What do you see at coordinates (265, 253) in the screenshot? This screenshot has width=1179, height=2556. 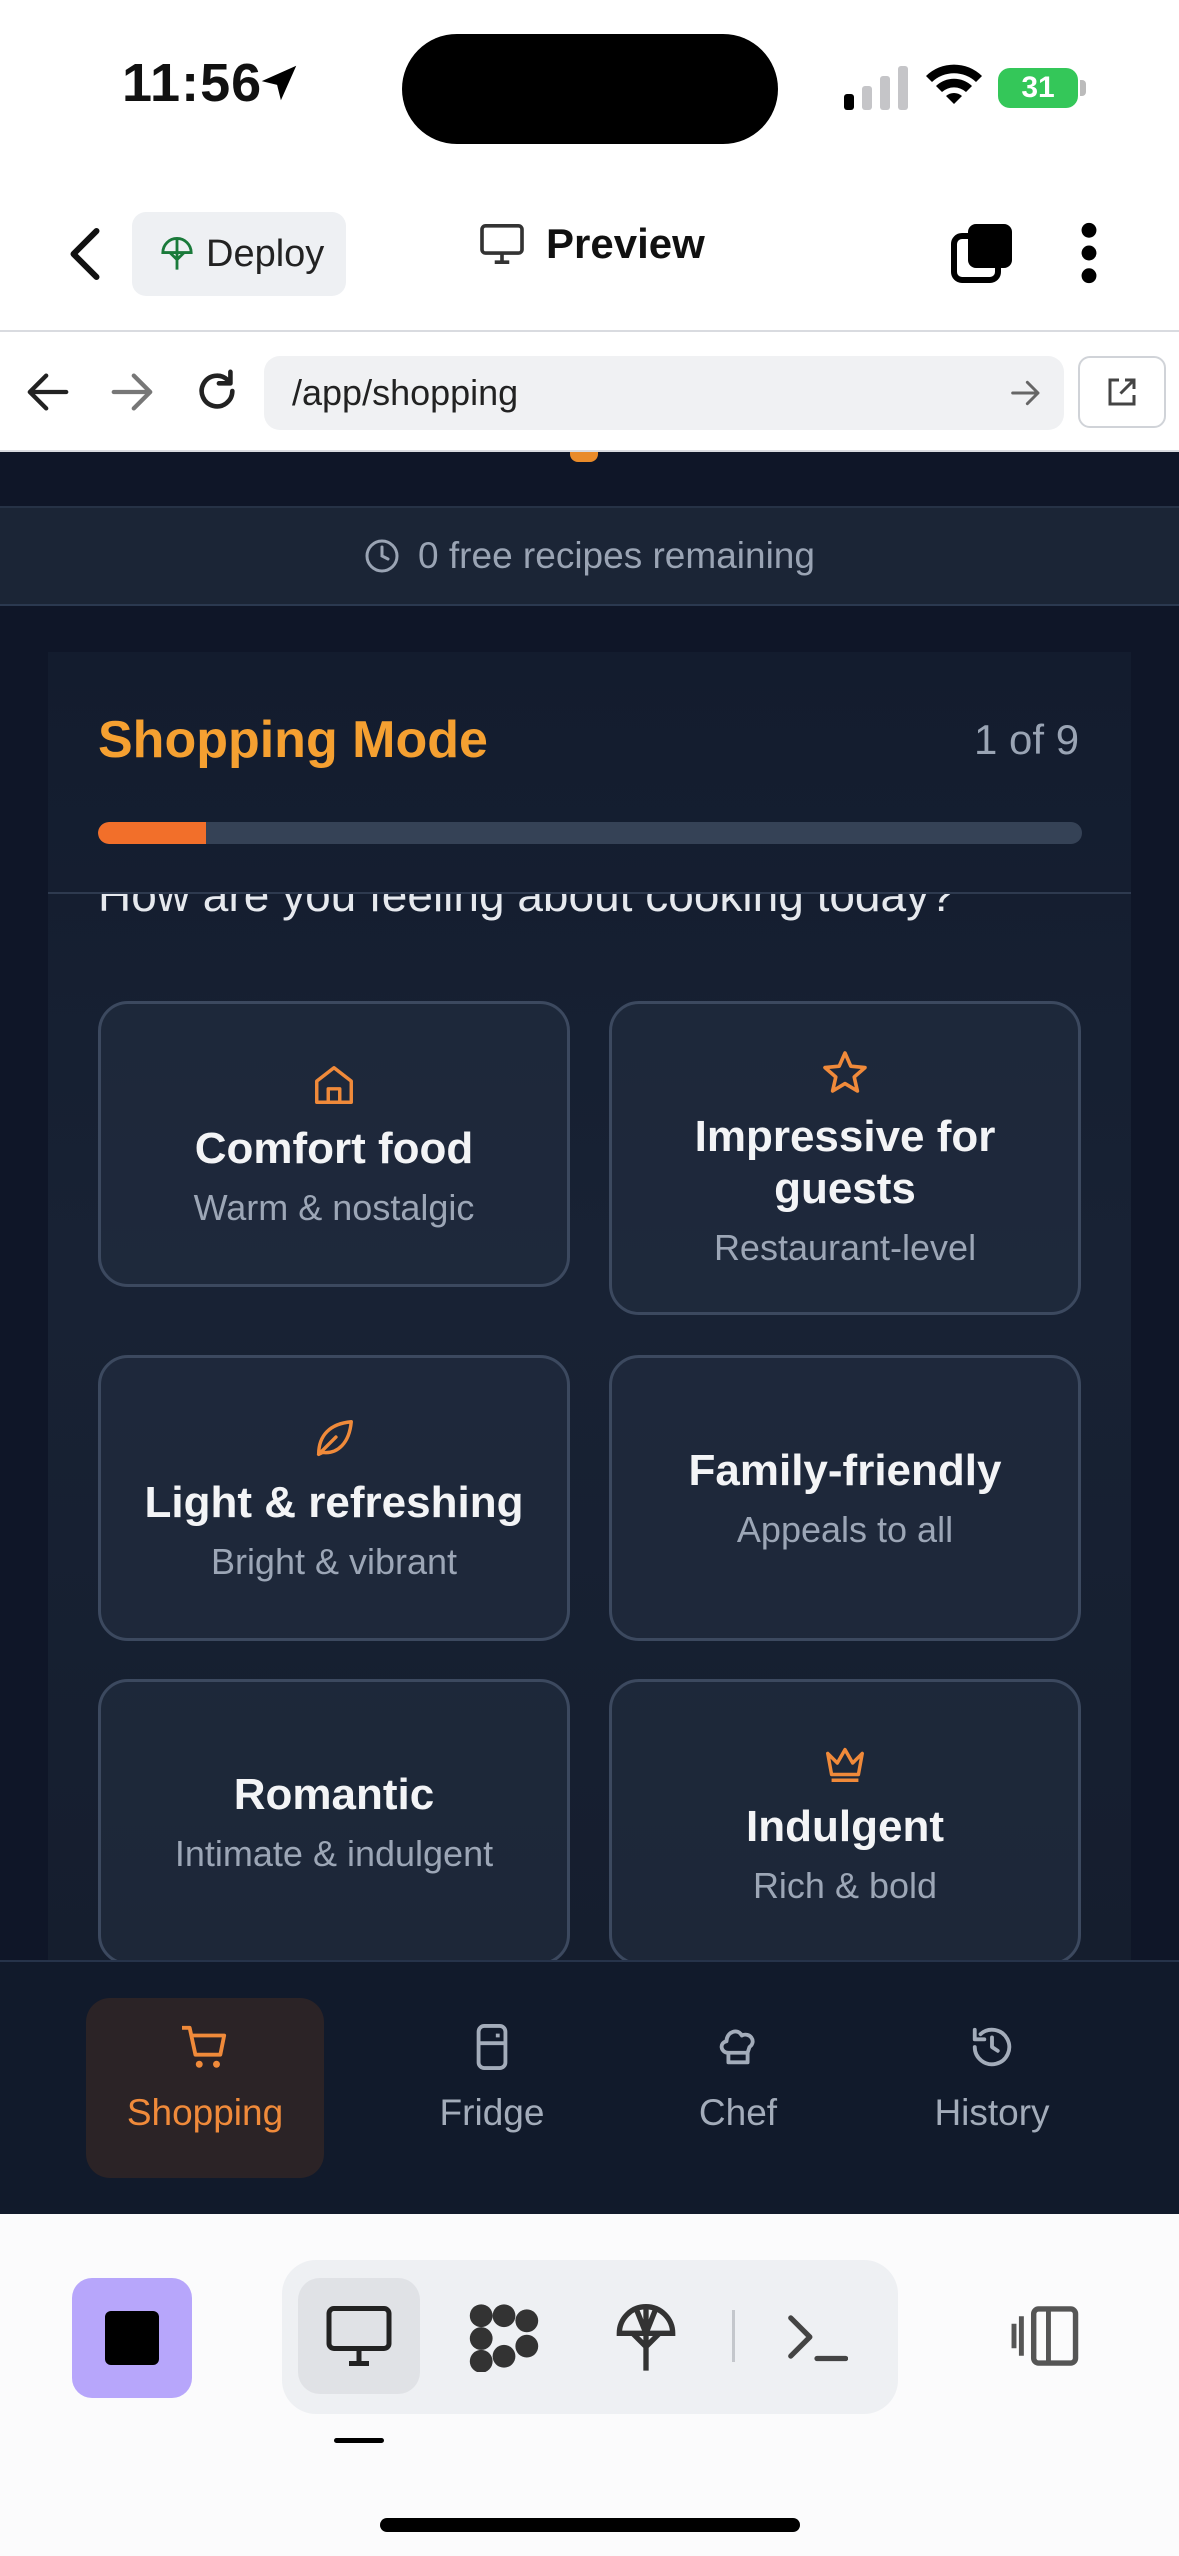 I see `deploy-label: Deploy` at bounding box center [265, 253].